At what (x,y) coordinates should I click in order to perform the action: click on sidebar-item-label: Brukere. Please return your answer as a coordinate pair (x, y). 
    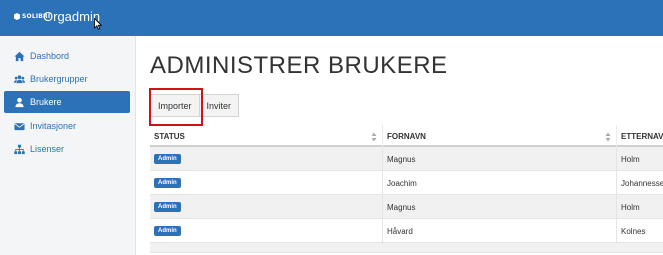
    Looking at the image, I should click on (46, 102).